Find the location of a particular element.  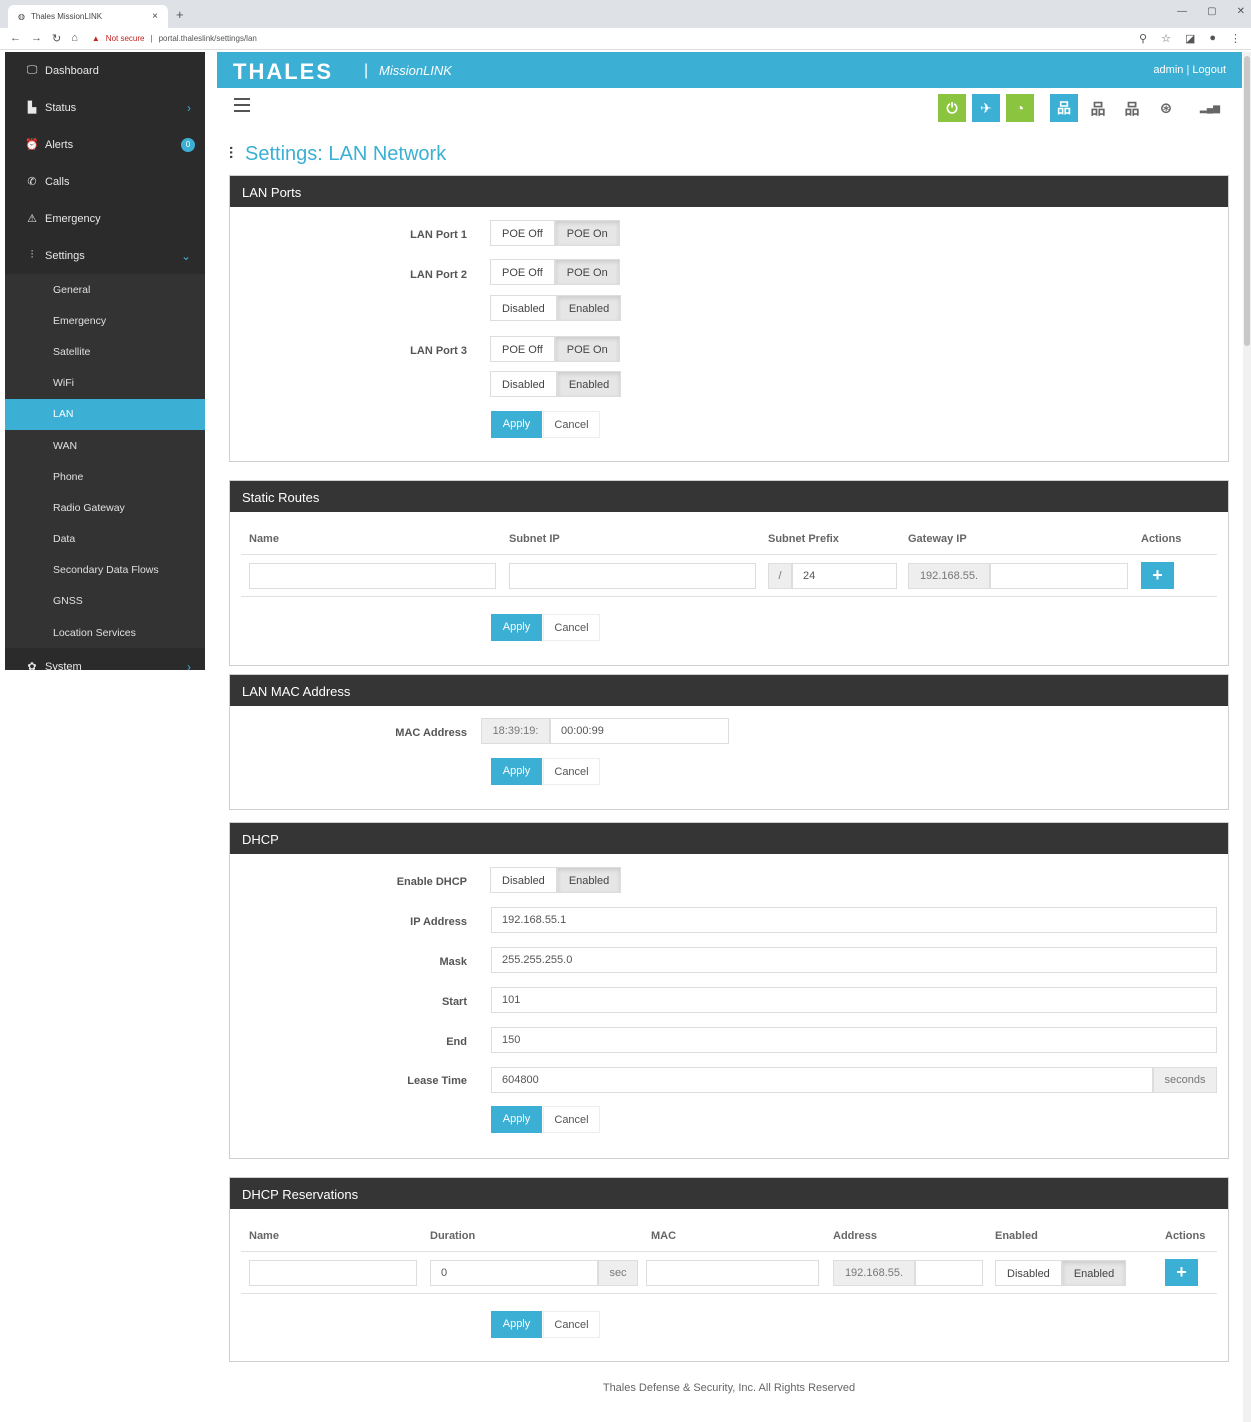

wifi-icon: ◔ is located at coordinates (1020, 108).